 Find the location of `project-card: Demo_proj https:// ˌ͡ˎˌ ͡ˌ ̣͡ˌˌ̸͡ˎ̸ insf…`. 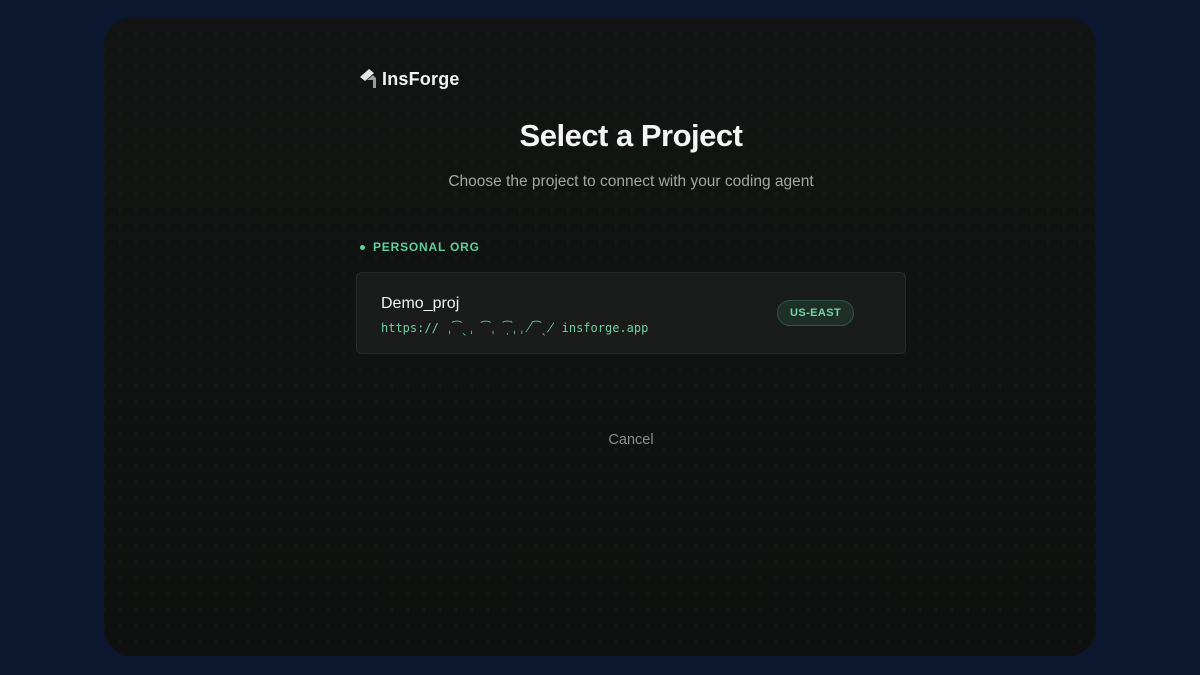

project-card: Demo_proj https:// ˌ͡ˎˌ ͡ˌ ̣͡ˌˌ̸͡ˎ̸ insf… is located at coordinates (631, 313).